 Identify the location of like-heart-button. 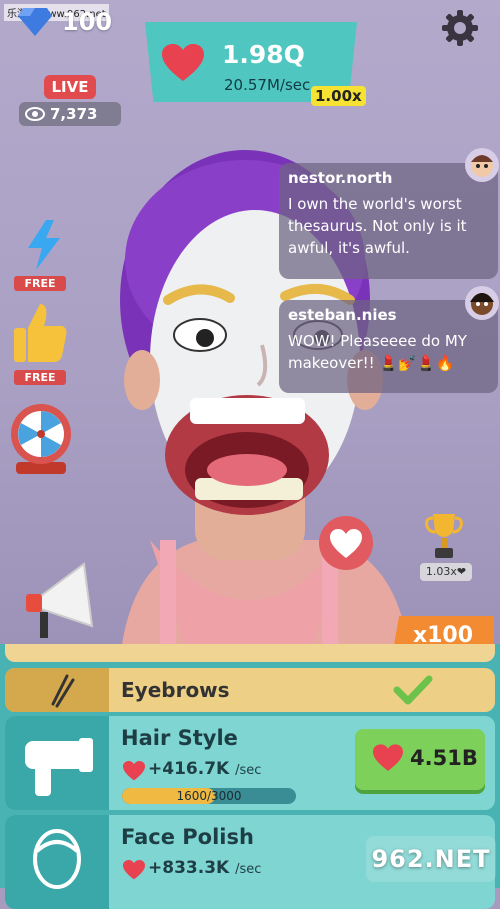
(346, 543).